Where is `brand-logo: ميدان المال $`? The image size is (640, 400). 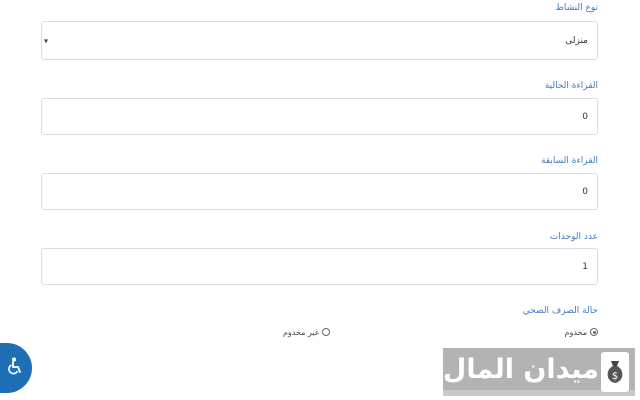 brand-logo: ميدان المال $ is located at coordinates (539, 372).